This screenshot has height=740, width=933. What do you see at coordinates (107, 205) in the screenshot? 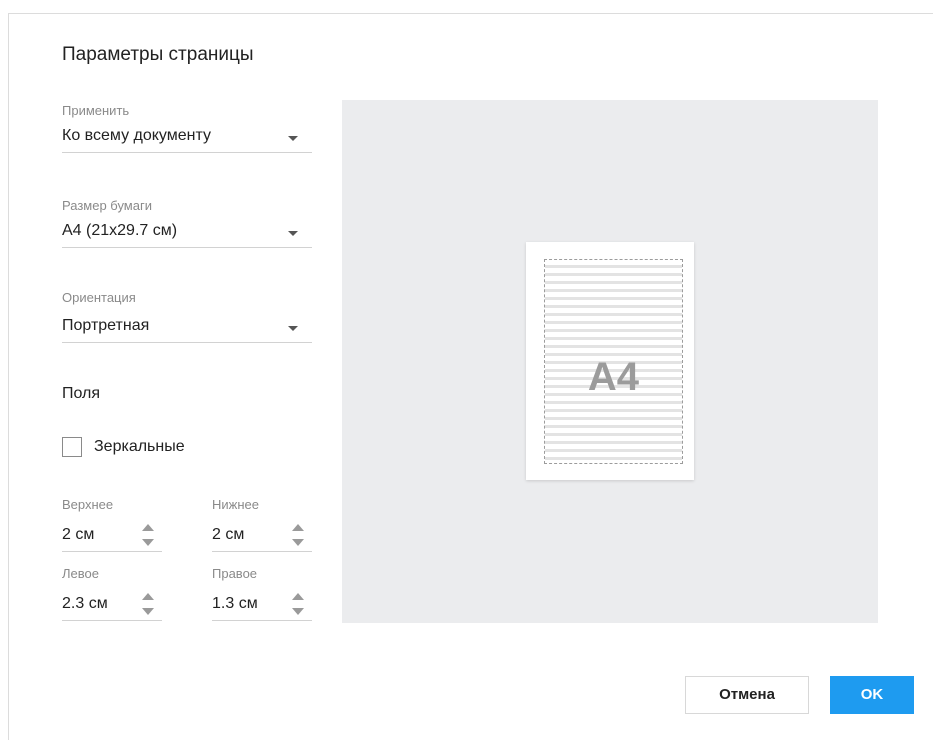
I see `paper-size-label: Размер бумаги` at bounding box center [107, 205].